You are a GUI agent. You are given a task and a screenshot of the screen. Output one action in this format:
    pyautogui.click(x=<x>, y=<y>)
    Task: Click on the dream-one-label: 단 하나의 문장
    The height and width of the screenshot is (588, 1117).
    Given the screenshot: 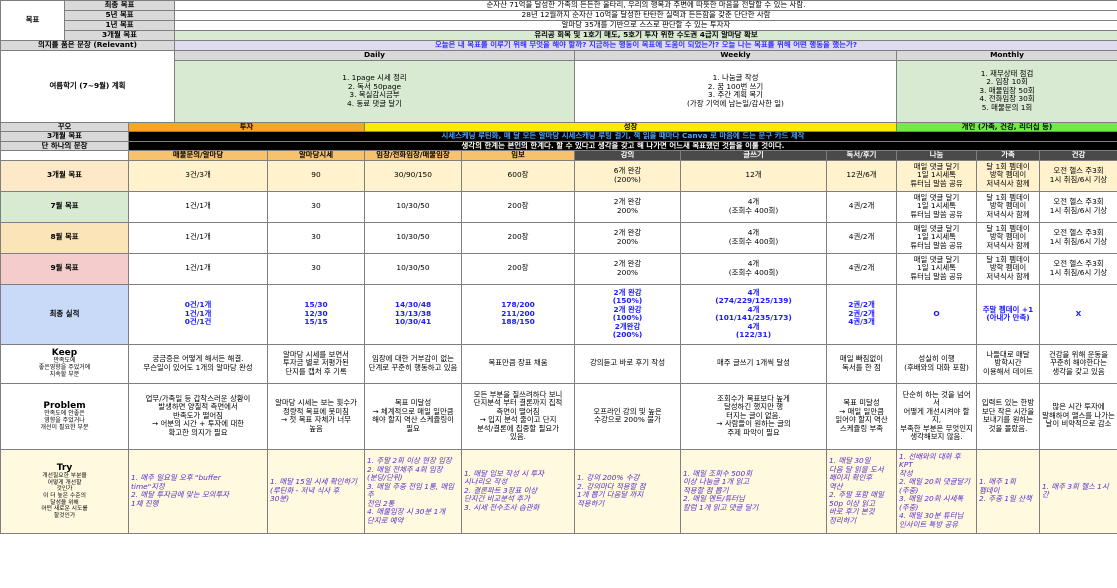 What is the action you would take?
    pyautogui.click(x=64, y=146)
    